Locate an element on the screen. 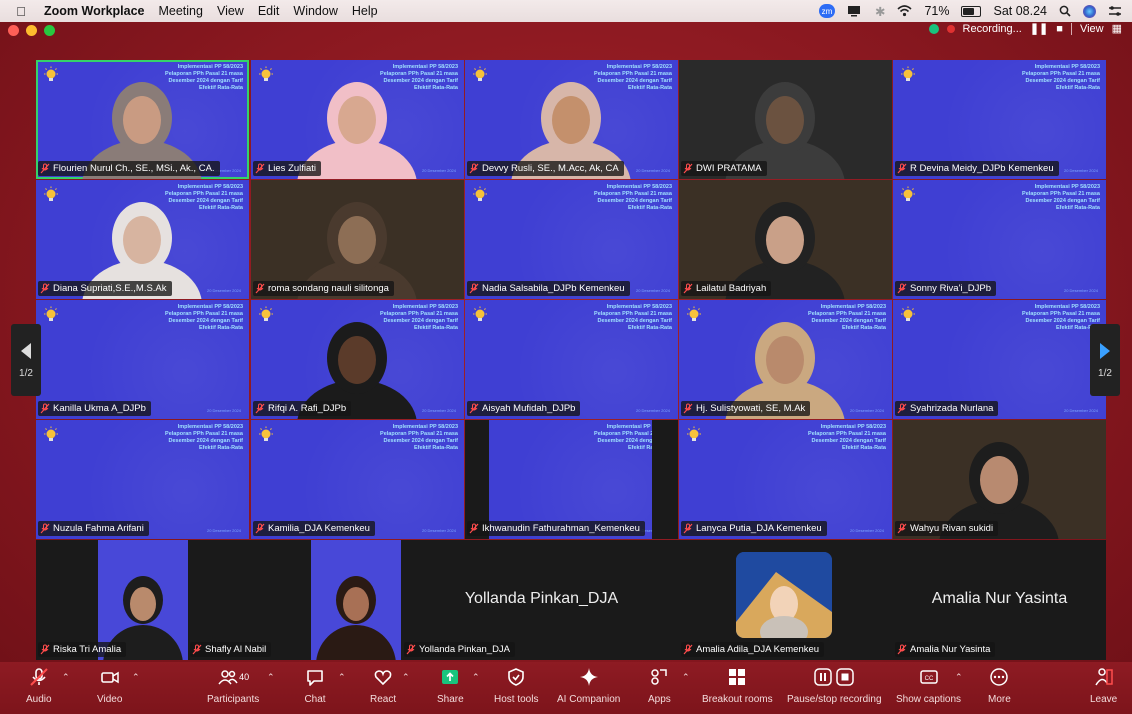  menu-app-name: Zoom Workplace is located at coordinates (94, 11).